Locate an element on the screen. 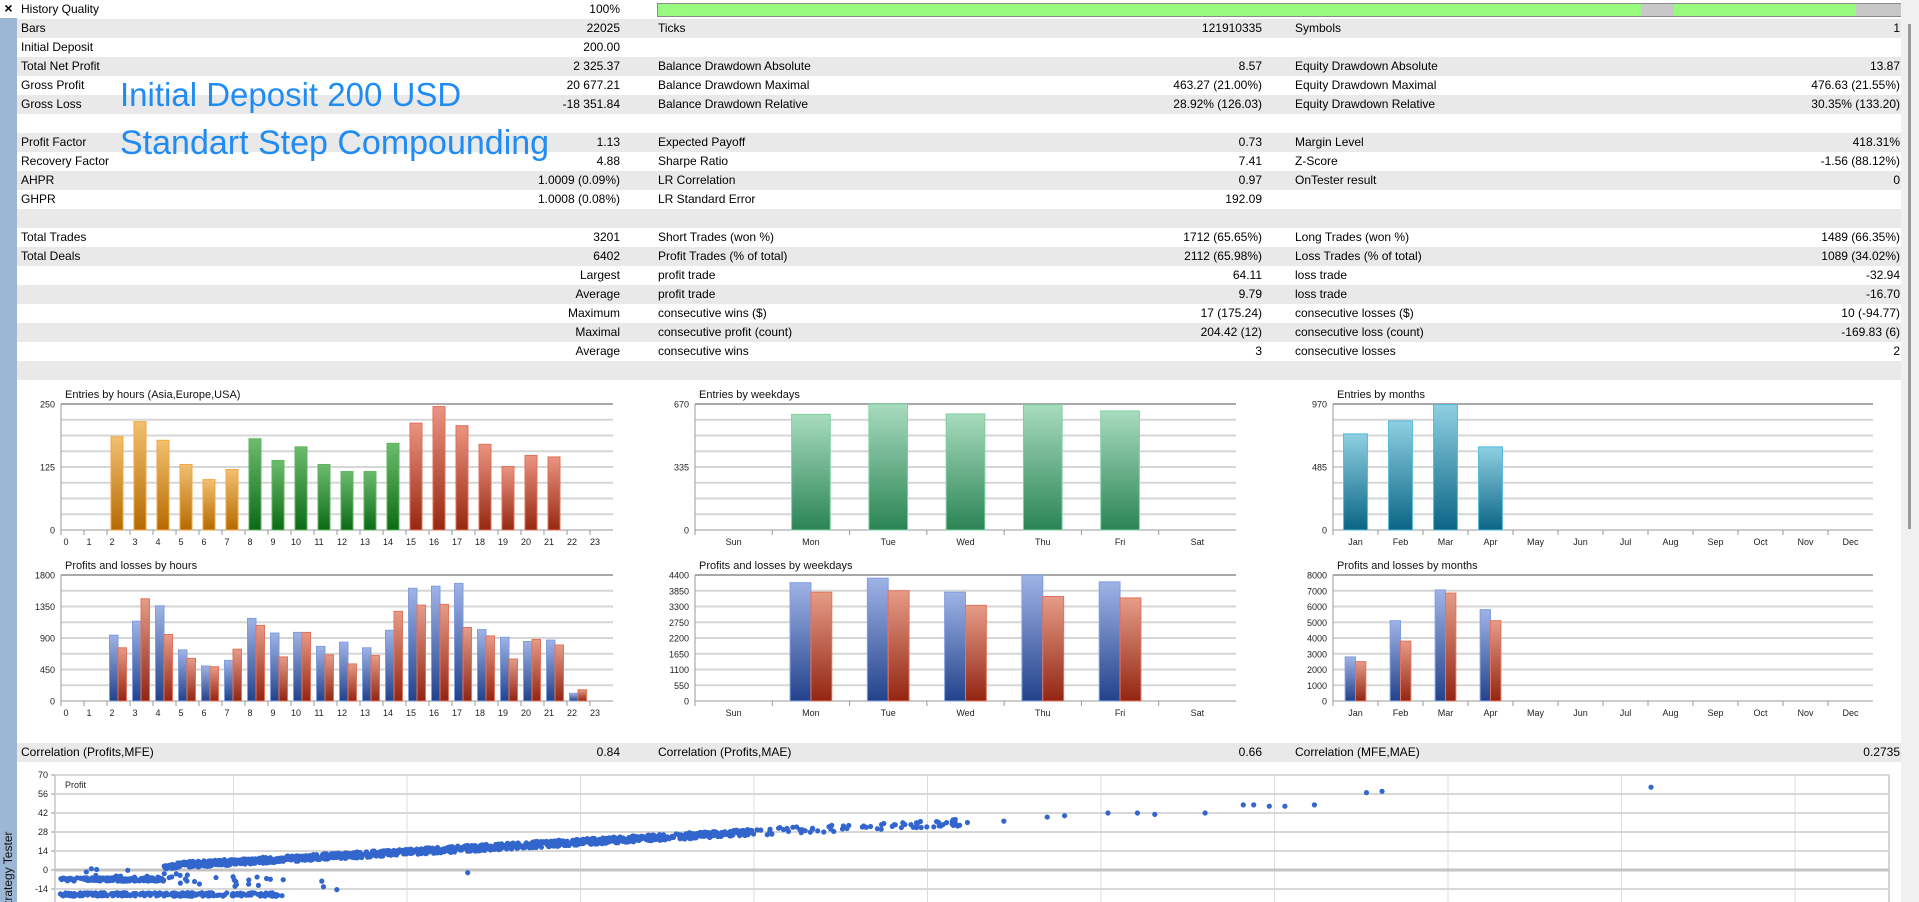 The height and width of the screenshot is (902, 1919). x-tick-label: Sun is located at coordinates (734, 542).